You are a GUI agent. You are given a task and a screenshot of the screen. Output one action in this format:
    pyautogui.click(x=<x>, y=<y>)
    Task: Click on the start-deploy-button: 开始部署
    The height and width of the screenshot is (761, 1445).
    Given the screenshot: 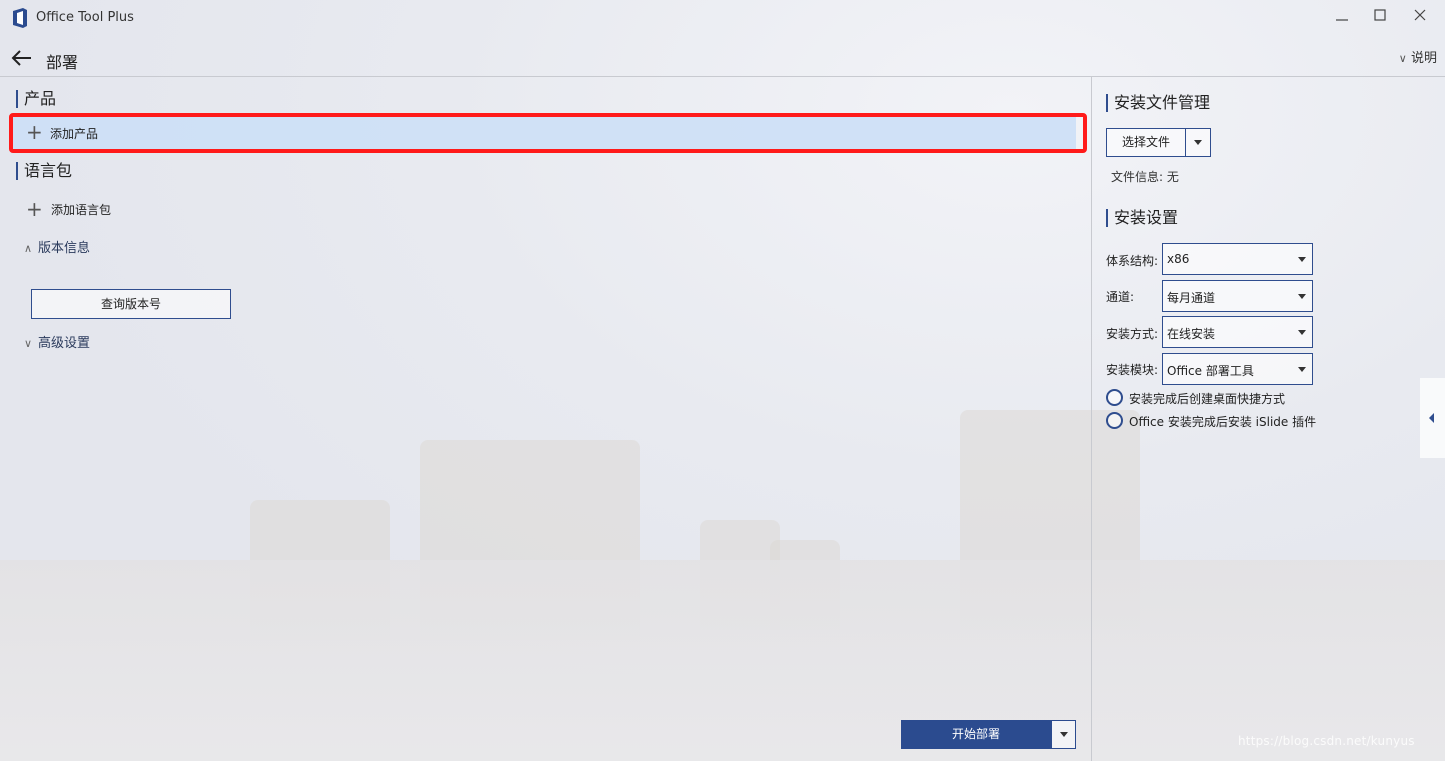 What is the action you would take?
    pyautogui.click(x=976, y=734)
    